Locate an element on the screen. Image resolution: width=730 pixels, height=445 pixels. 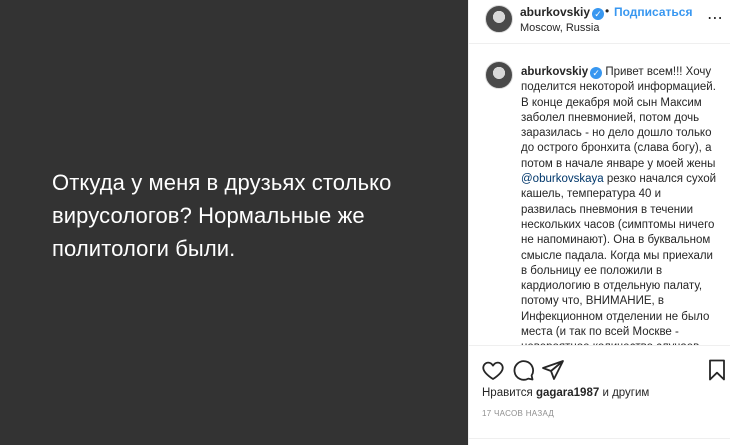
media-text-line: политологи были. is located at coordinates (144, 248).